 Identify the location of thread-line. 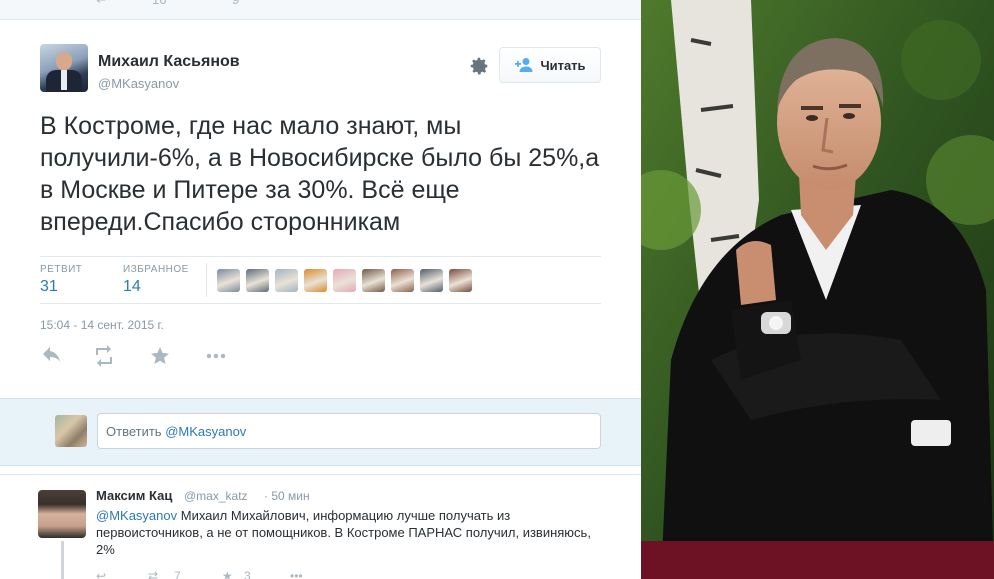
(62, 560).